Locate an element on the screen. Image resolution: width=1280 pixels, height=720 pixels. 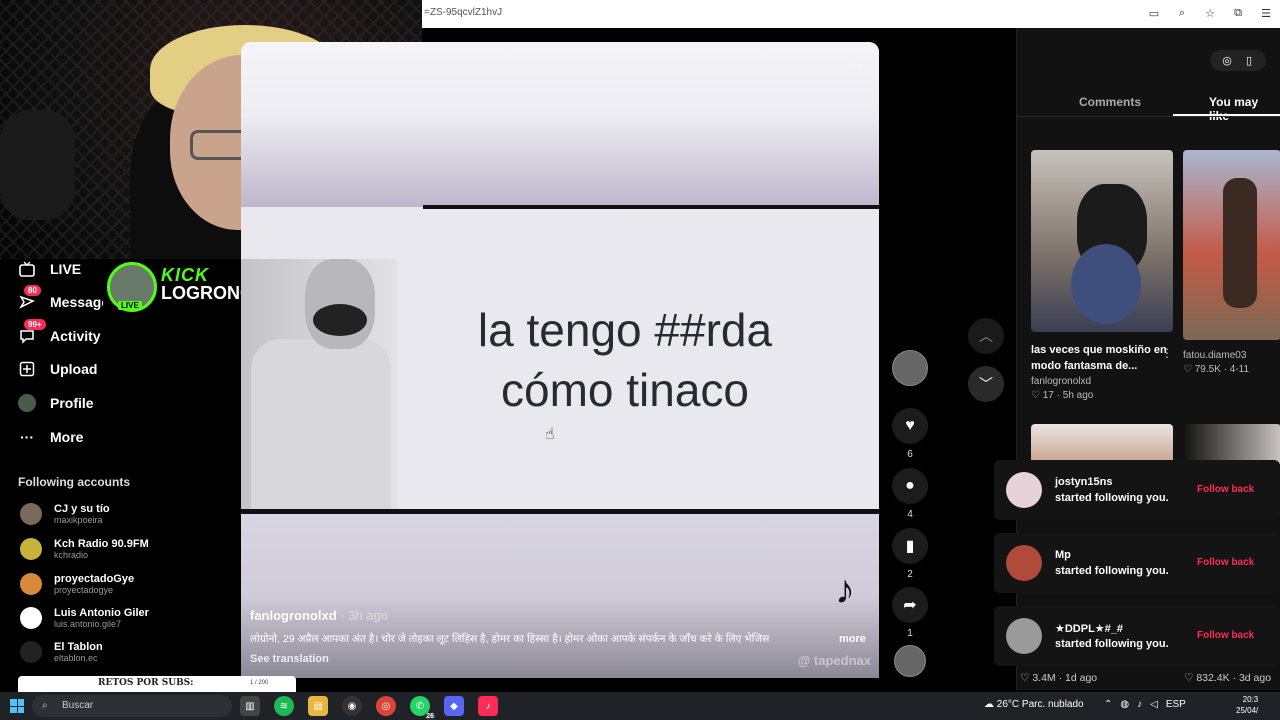
music-disc-button is located at coordinates (910, 661).